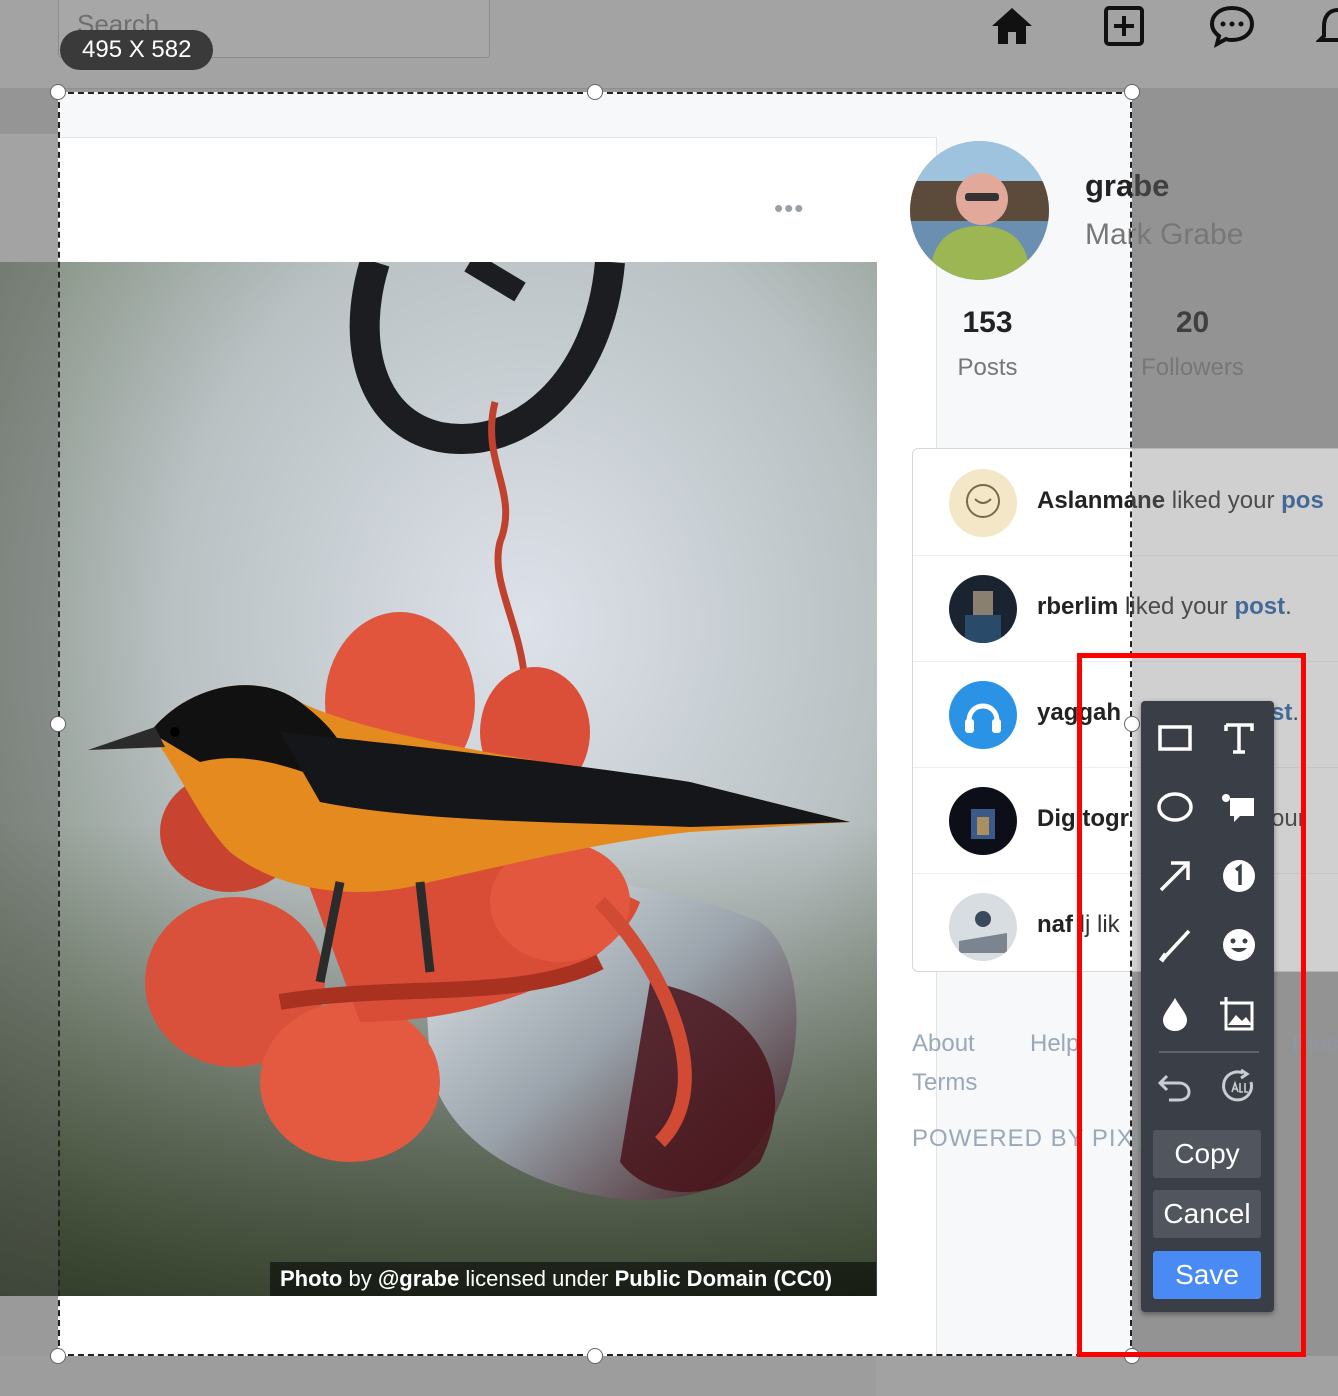 The width and height of the screenshot is (1338, 1396). What do you see at coordinates (29, 111) in the screenshot?
I see `left-gutter-shade` at bounding box center [29, 111].